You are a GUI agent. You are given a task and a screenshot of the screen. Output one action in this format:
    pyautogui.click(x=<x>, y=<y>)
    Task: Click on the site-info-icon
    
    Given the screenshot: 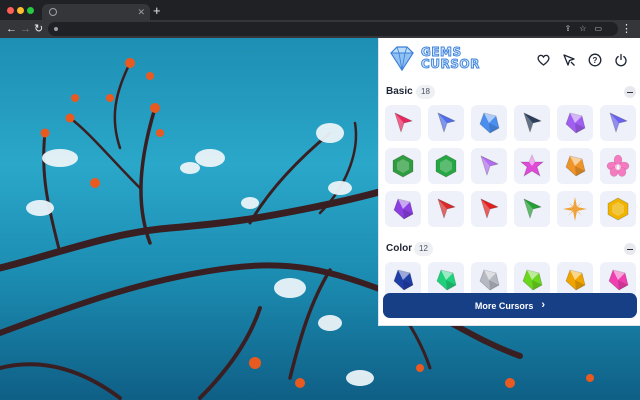 What is the action you would take?
    pyautogui.click(x=56, y=29)
    